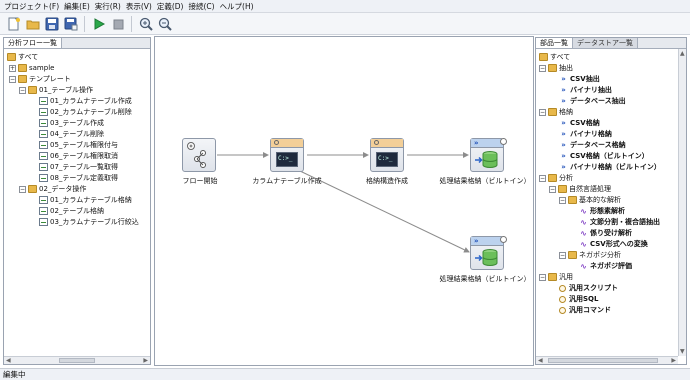 The height and width of the screenshot is (380, 690). I want to click on tree-item-analysis: − 分析, so click(556, 178).